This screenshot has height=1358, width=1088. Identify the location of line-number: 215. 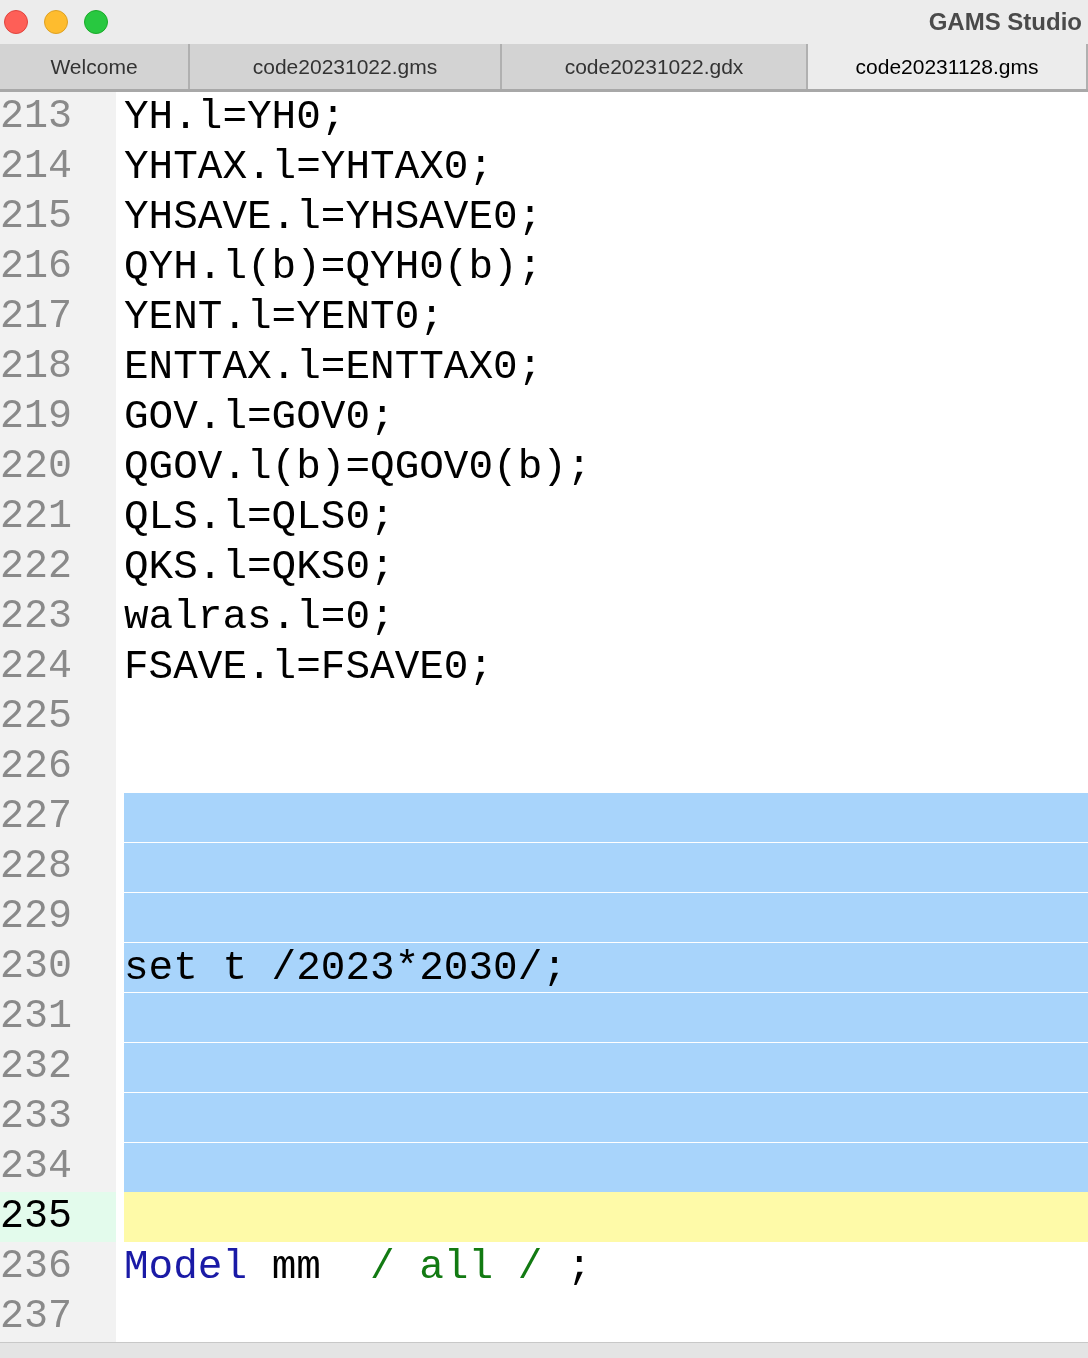
(58, 217).